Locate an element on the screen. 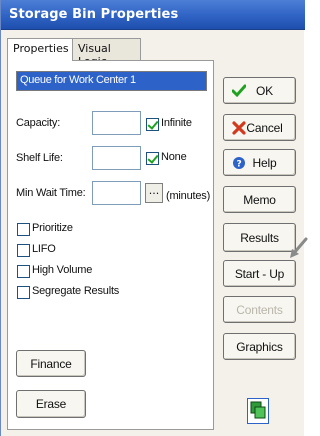 The image size is (320, 436). cancel-button: Cancel is located at coordinates (259, 127).